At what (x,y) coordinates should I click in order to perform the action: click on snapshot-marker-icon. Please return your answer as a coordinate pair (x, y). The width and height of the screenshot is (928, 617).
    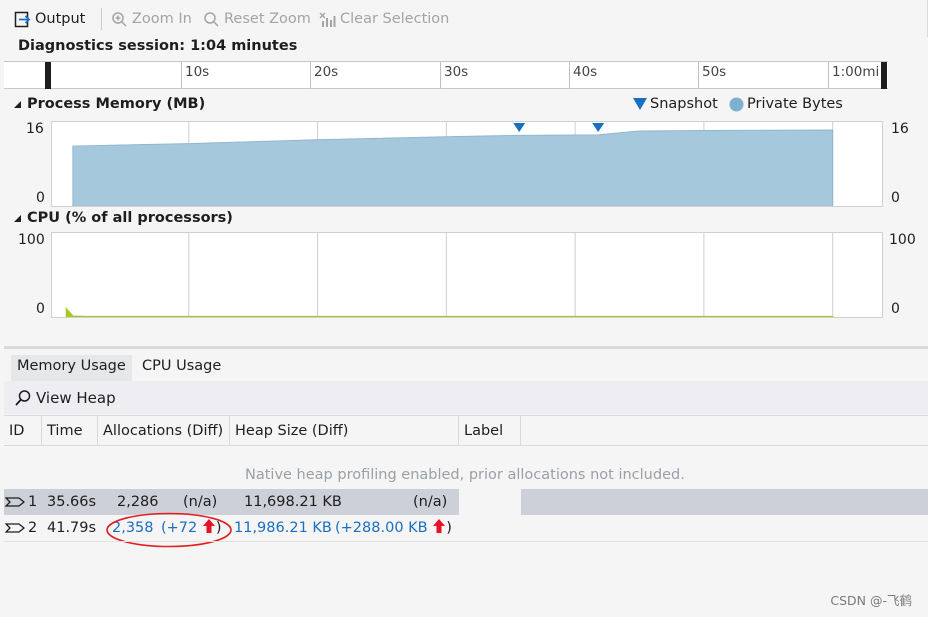
    Looking at the image, I should click on (640, 104).